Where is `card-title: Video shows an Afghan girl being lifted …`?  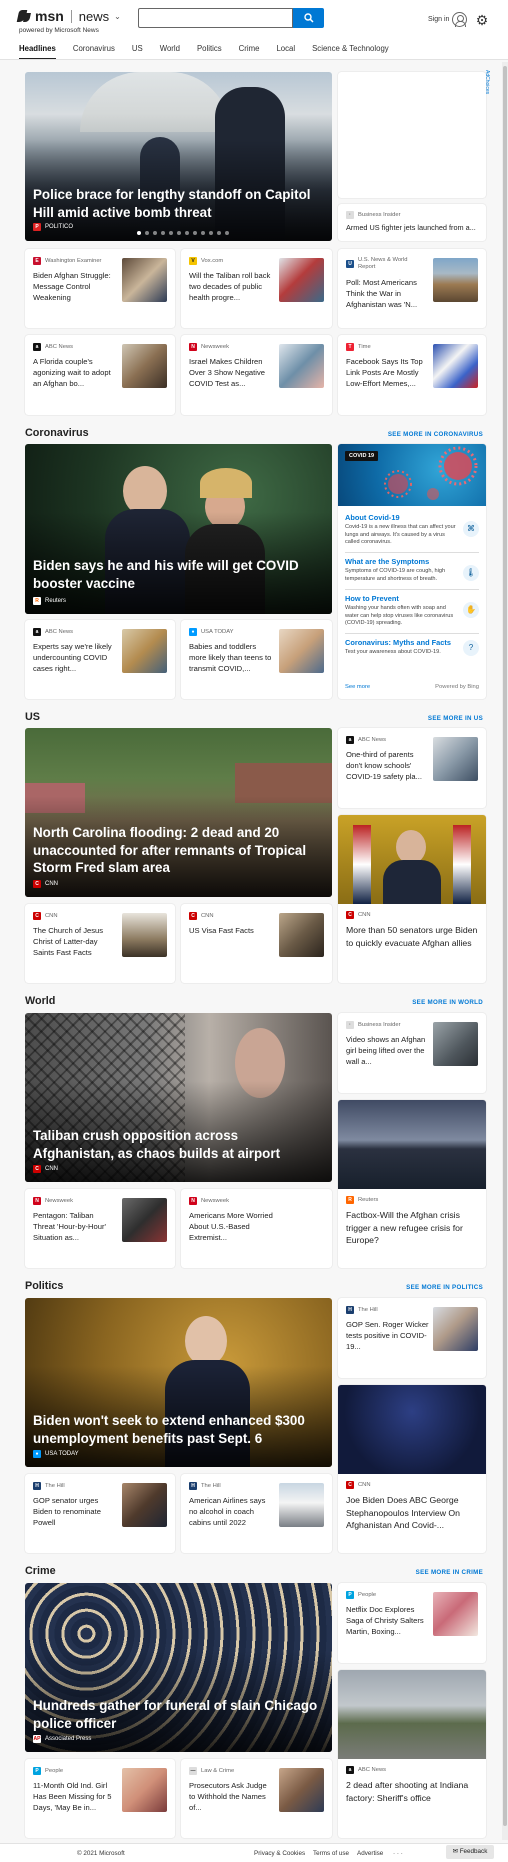 card-title: Video shows an Afghan girl being lifted … is located at coordinates (388, 1050).